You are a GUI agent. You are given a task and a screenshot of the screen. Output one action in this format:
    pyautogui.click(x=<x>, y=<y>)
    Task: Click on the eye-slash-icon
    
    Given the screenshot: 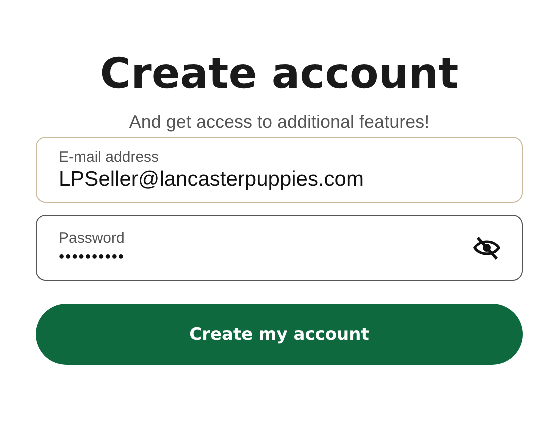 What is the action you would take?
    pyautogui.click(x=487, y=248)
    